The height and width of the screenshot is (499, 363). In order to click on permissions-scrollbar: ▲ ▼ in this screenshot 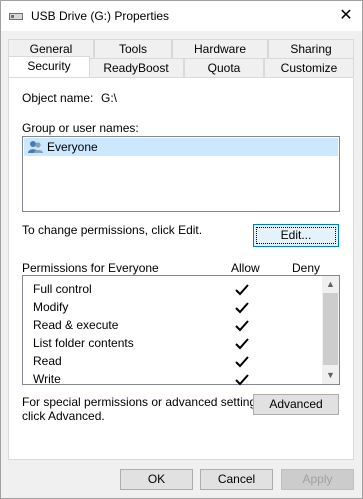, I will do `click(330, 330)`.